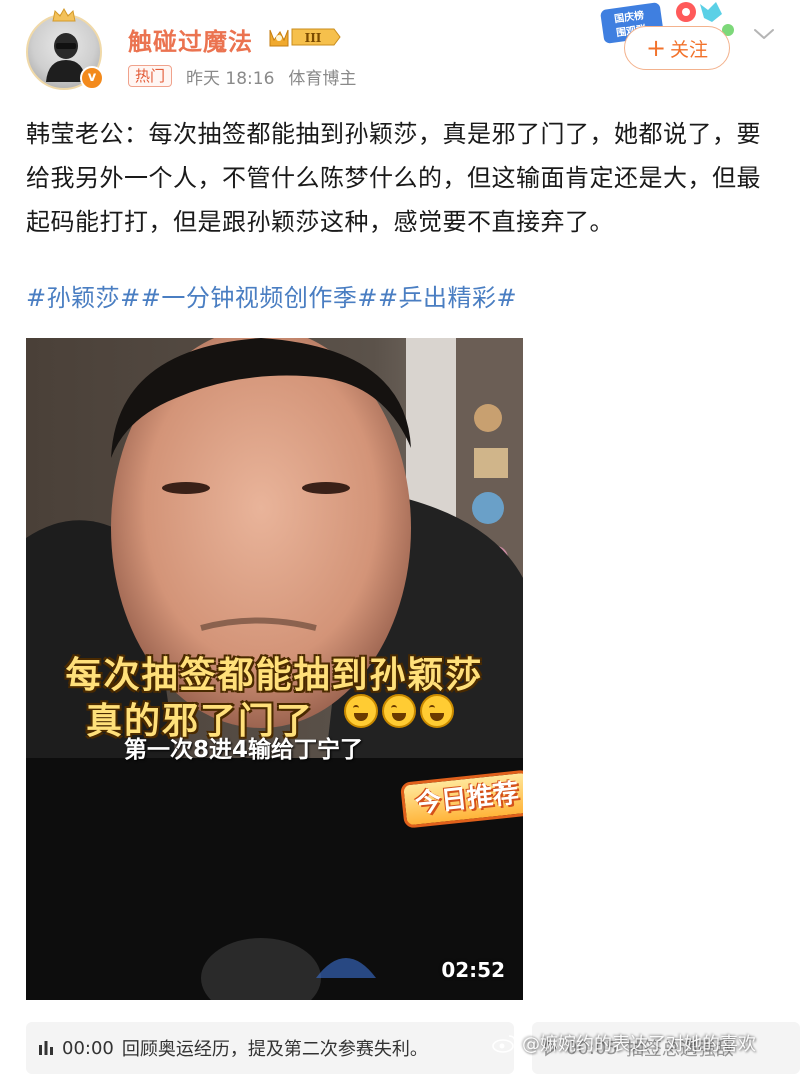  What do you see at coordinates (447, 298) in the screenshot?
I see `hashtag-link: #乒出精彩#` at bounding box center [447, 298].